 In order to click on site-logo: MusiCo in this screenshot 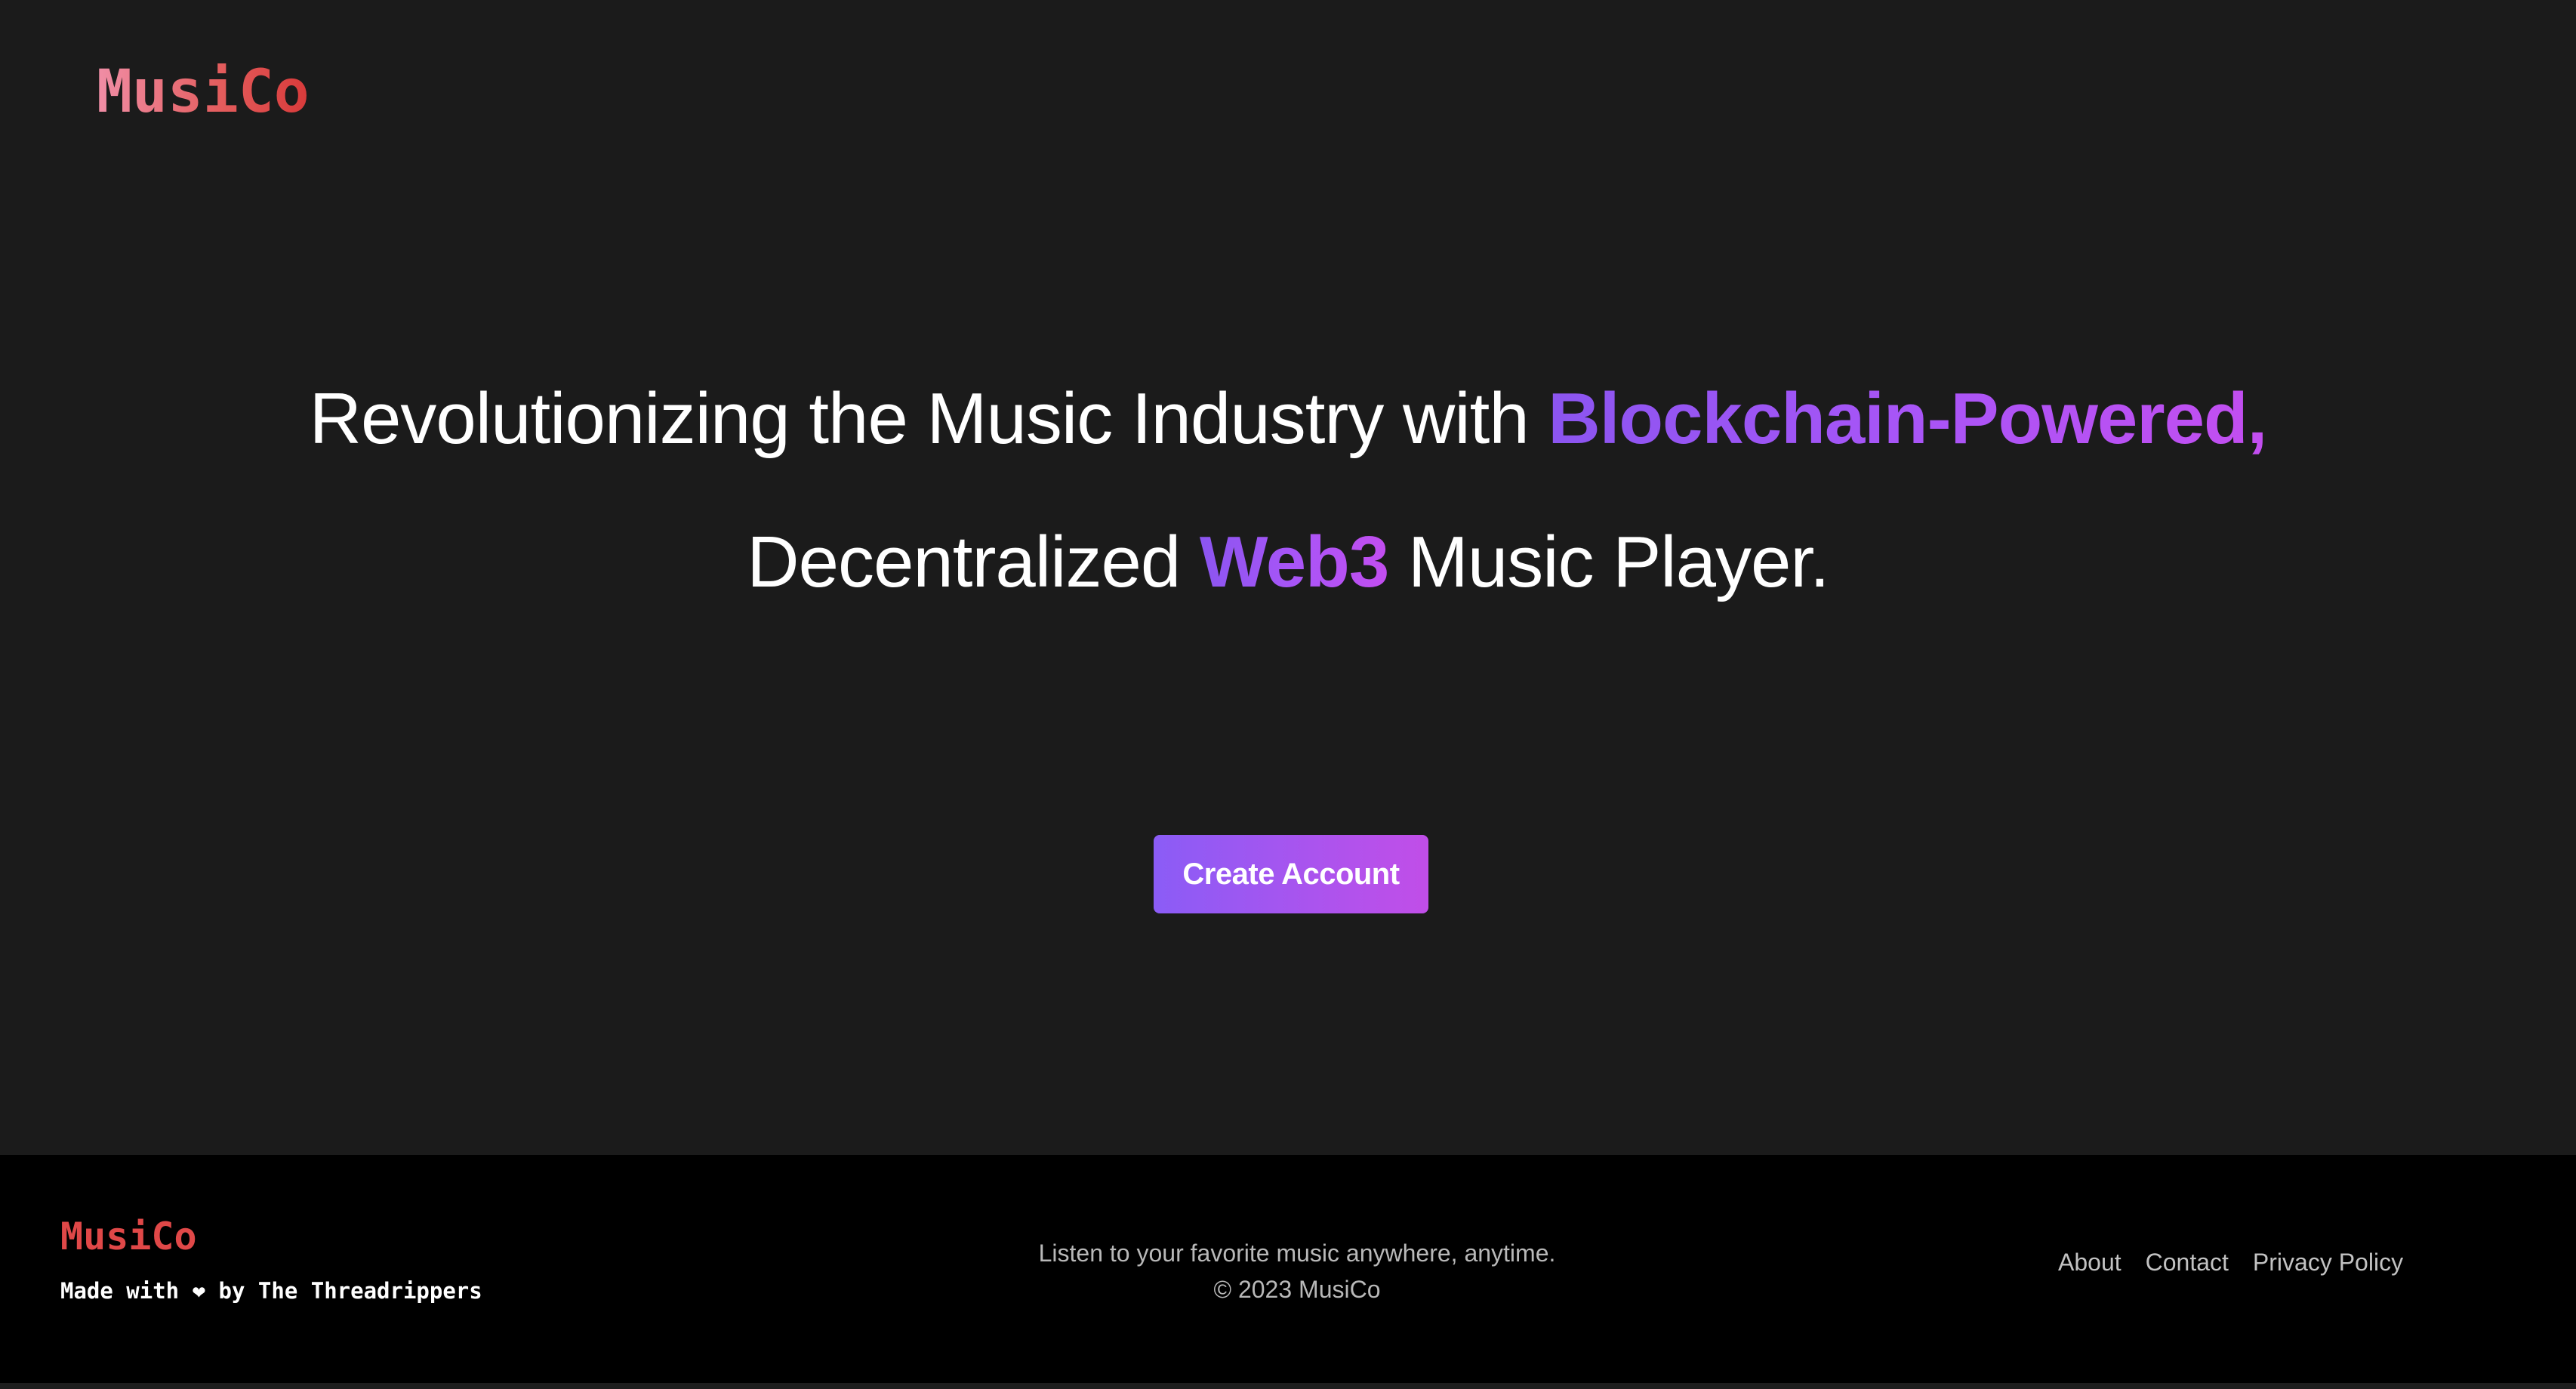, I will do `click(203, 92)`.